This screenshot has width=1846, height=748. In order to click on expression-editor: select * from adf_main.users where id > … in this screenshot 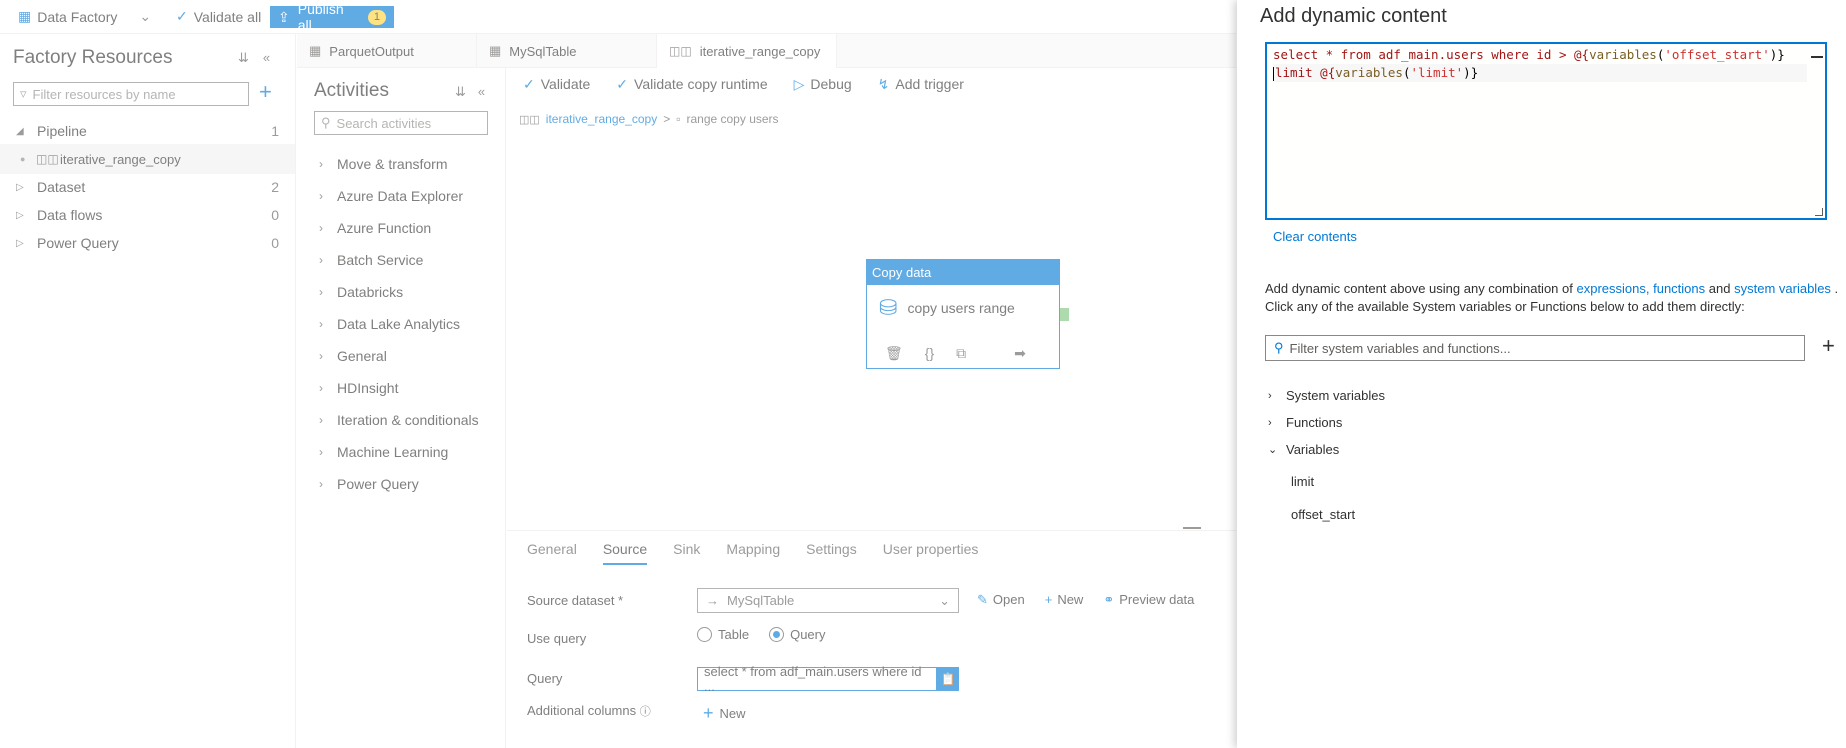, I will do `click(1546, 131)`.